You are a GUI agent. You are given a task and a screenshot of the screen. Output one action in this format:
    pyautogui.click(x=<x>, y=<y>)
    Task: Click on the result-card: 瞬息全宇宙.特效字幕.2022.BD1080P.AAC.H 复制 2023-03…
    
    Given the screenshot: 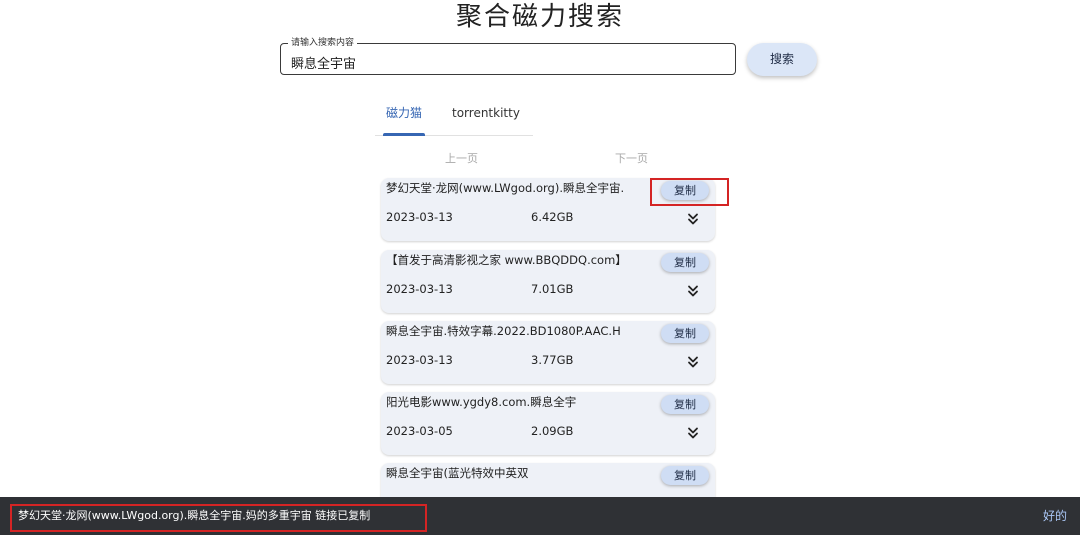 What is the action you would take?
    pyautogui.click(x=548, y=352)
    